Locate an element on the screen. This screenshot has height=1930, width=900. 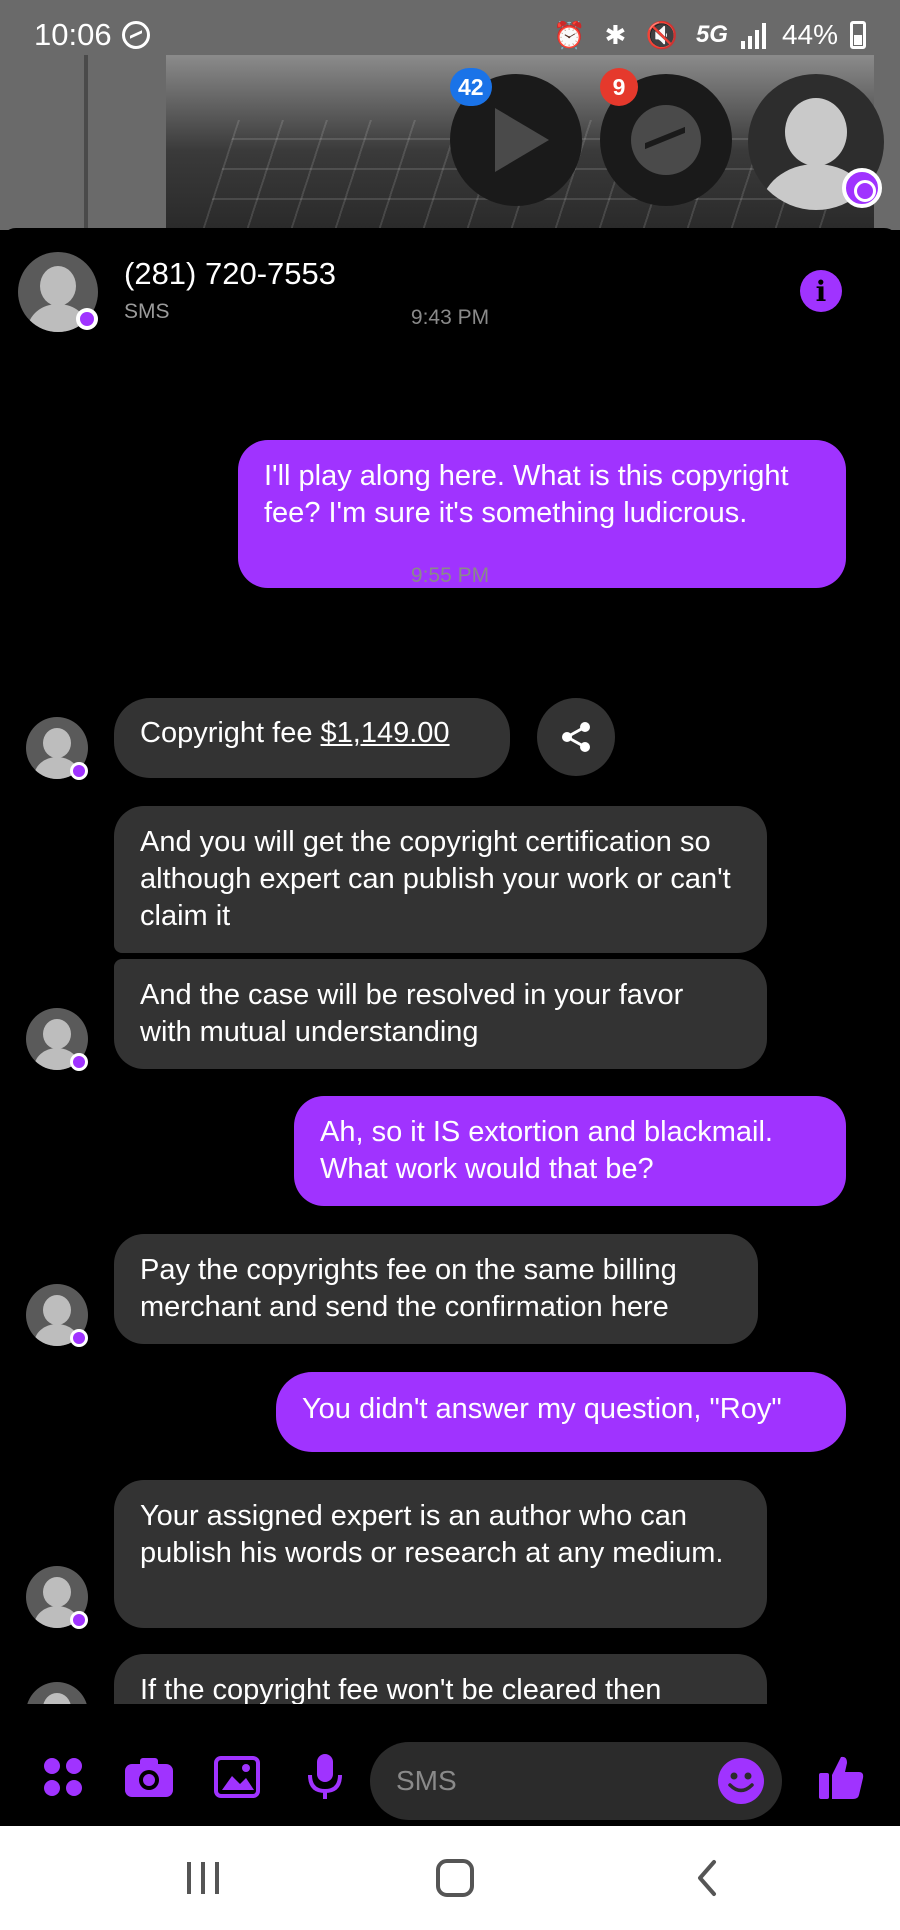
composer-bar is located at coordinates (450, 1775).